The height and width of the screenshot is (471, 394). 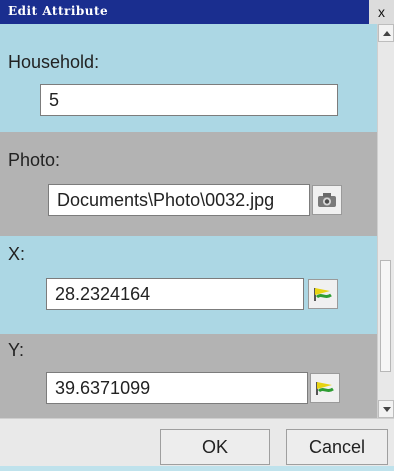 What do you see at coordinates (381, 12) in the screenshot?
I see `close-button: x` at bounding box center [381, 12].